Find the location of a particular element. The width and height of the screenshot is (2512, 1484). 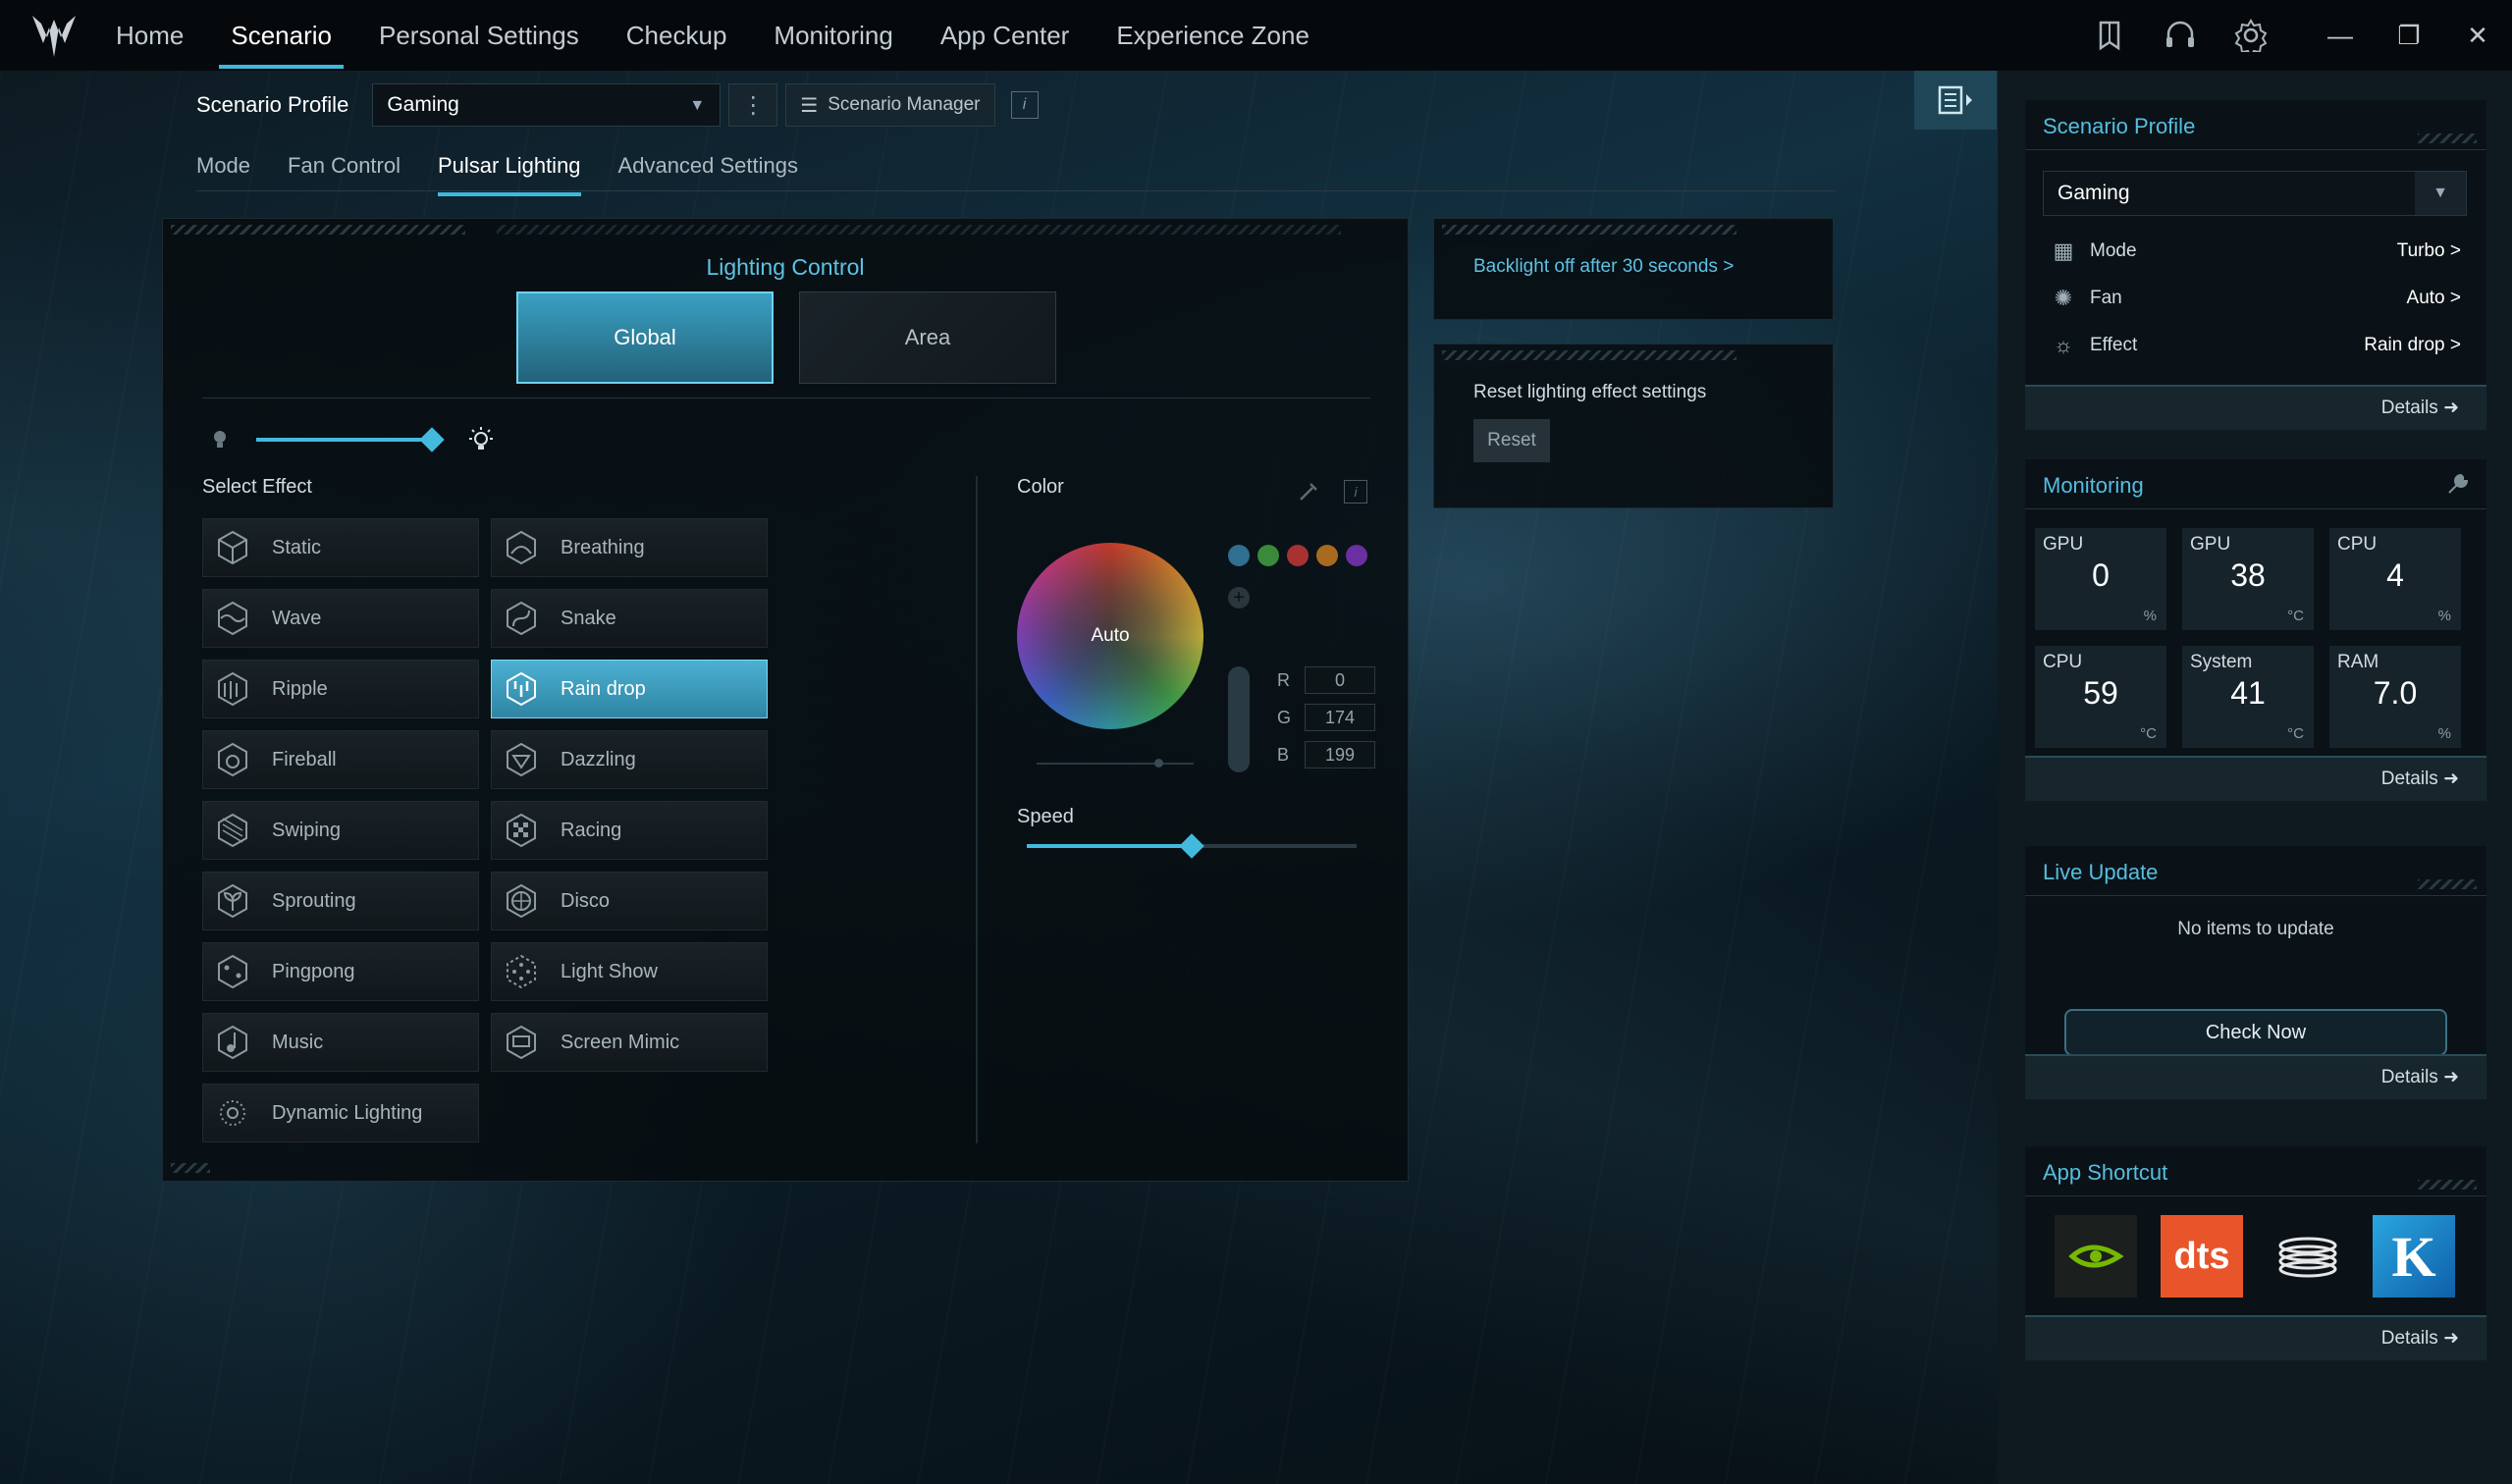

cell-unit: °C is located at coordinates (2295, 616).